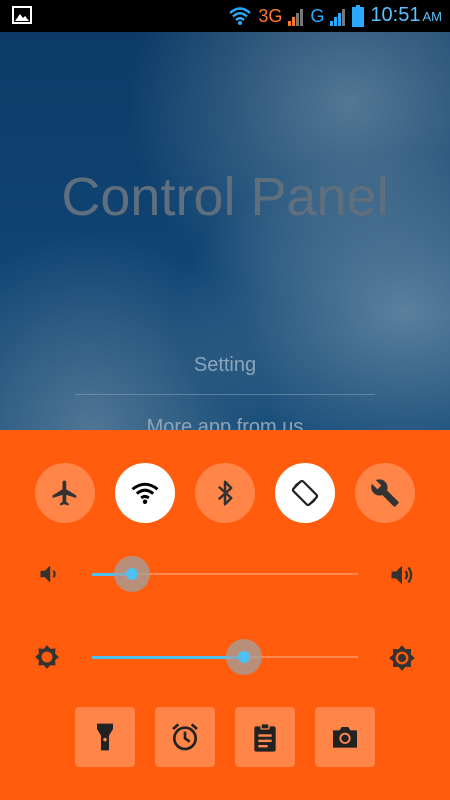 The height and width of the screenshot is (800, 450). Describe the element at coordinates (225, 197) in the screenshot. I see `page-title: Control Panel` at that location.